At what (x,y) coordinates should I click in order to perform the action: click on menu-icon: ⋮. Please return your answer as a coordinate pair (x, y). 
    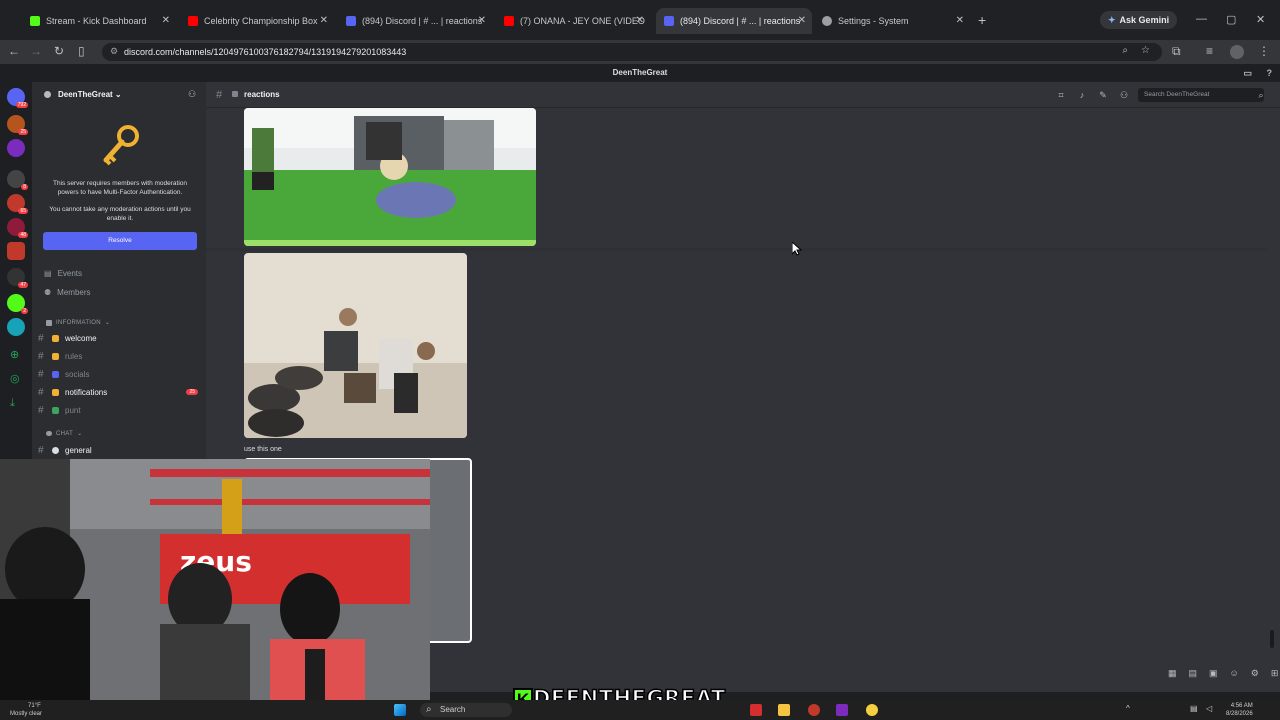
    Looking at the image, I should click on (1264, 51).